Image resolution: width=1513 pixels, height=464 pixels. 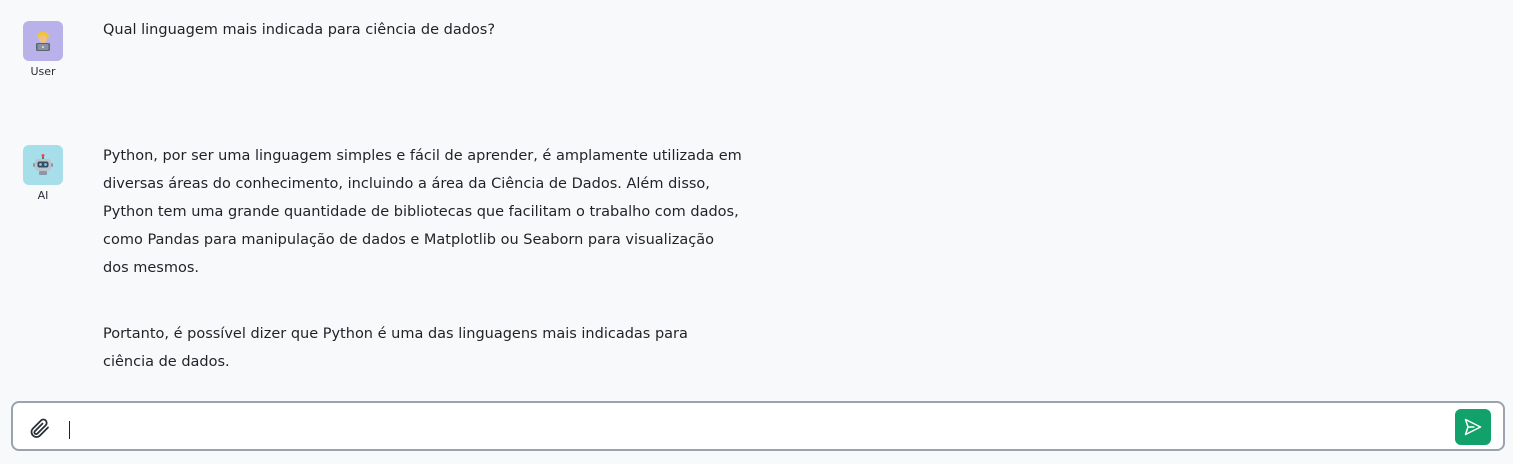 I want to click on send-button, so click(x=1473, y=427).